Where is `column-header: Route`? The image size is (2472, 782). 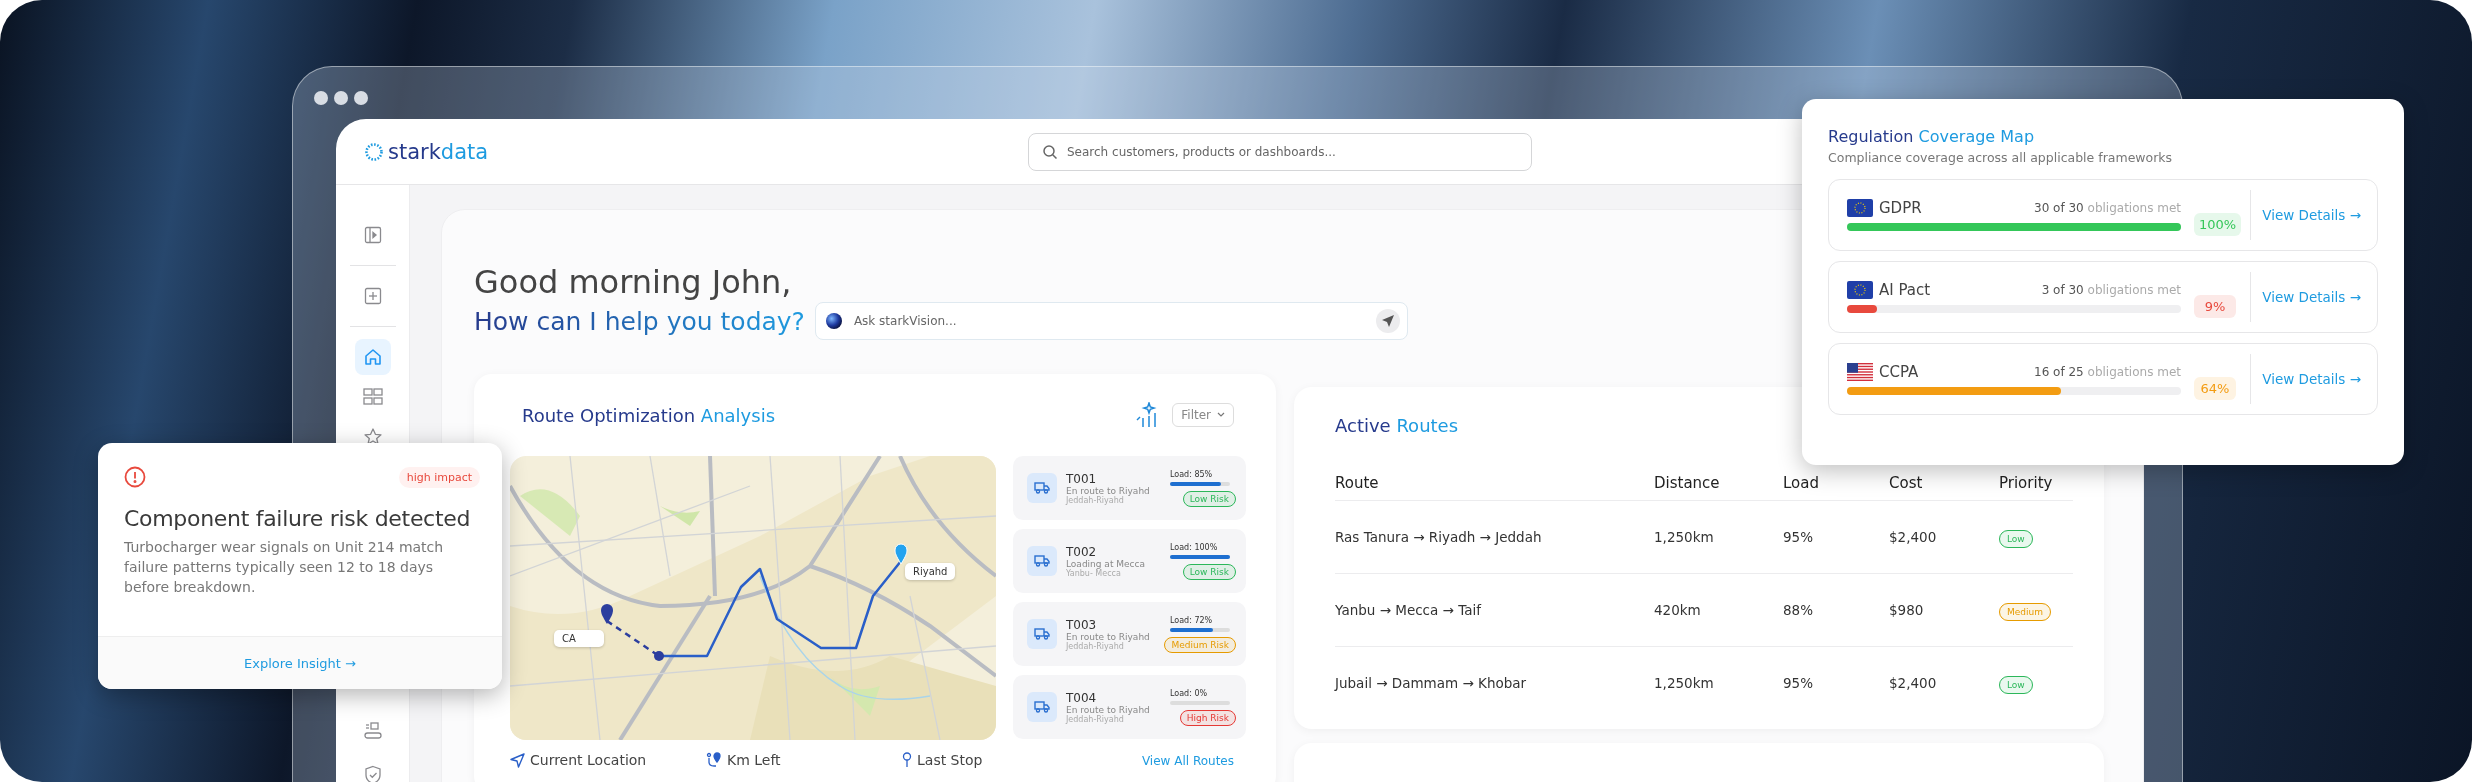
column-header: Route is located at coordinates (1357, 483).